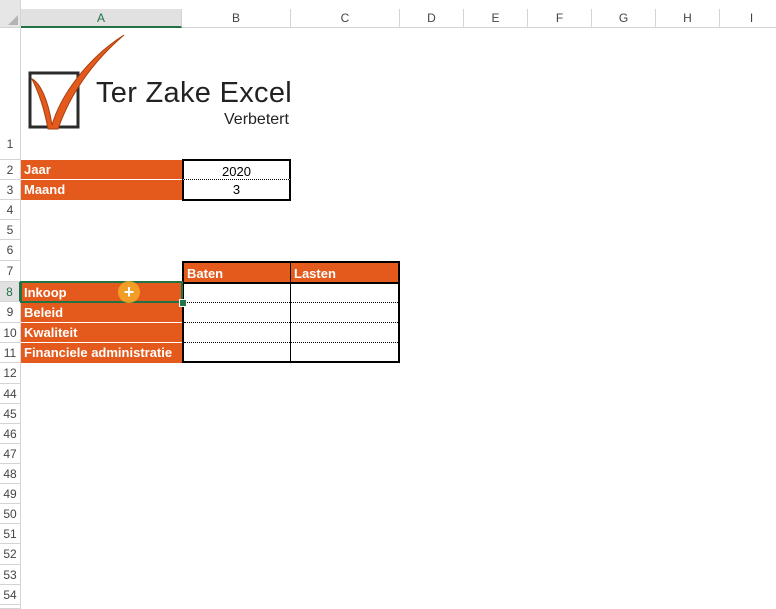  I want to click on row-header-8: 8, so click(10, 292).